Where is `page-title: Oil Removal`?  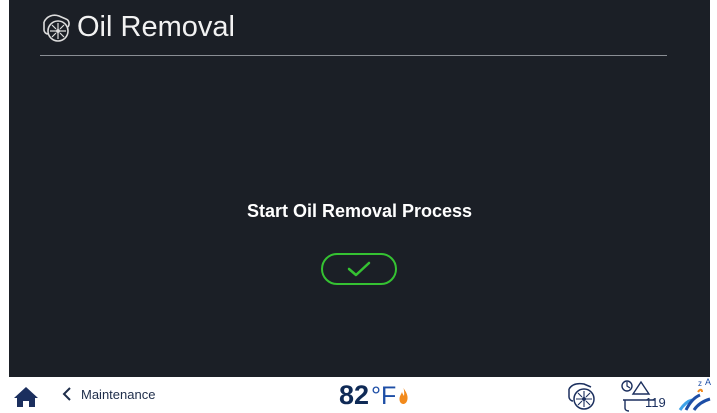
page-title: Oil Removal is located at coordinates (156, 26).